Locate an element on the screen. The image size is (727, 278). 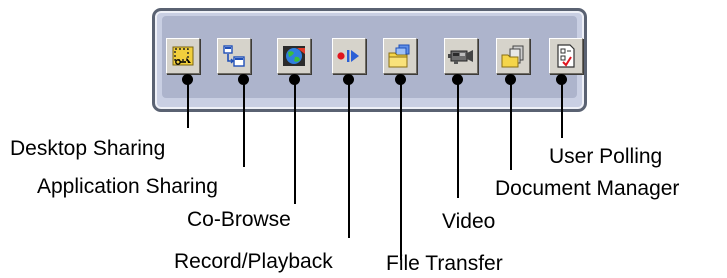
document-manager-button is located at coordinates (513, 56).